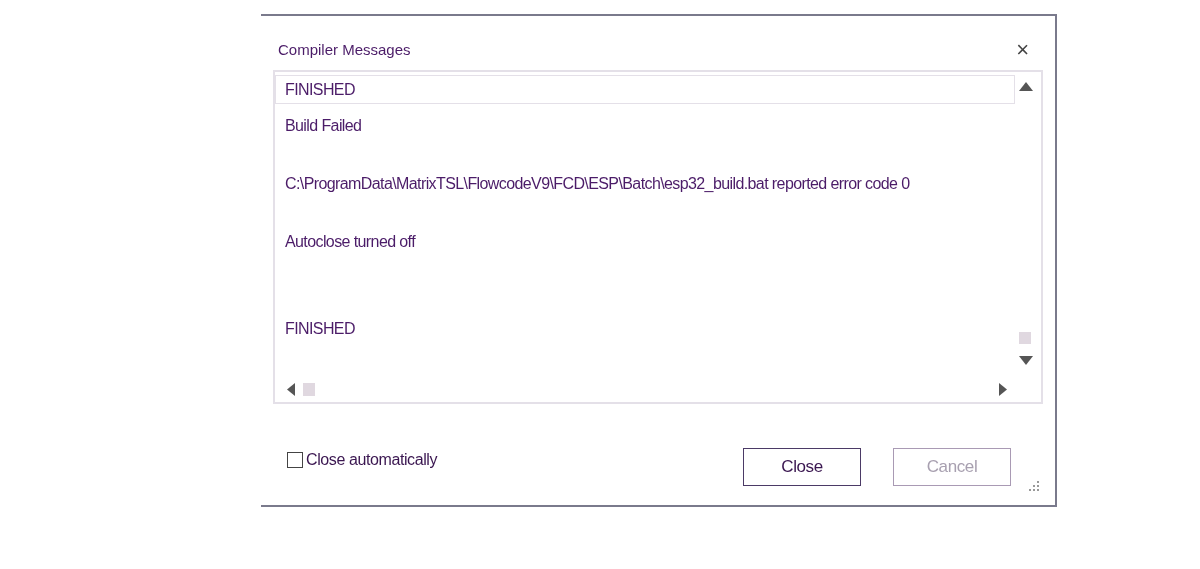 The height and width of the screenshot is (569, 1200). I want to click on resize-grip-icon, so click(1034, 486).